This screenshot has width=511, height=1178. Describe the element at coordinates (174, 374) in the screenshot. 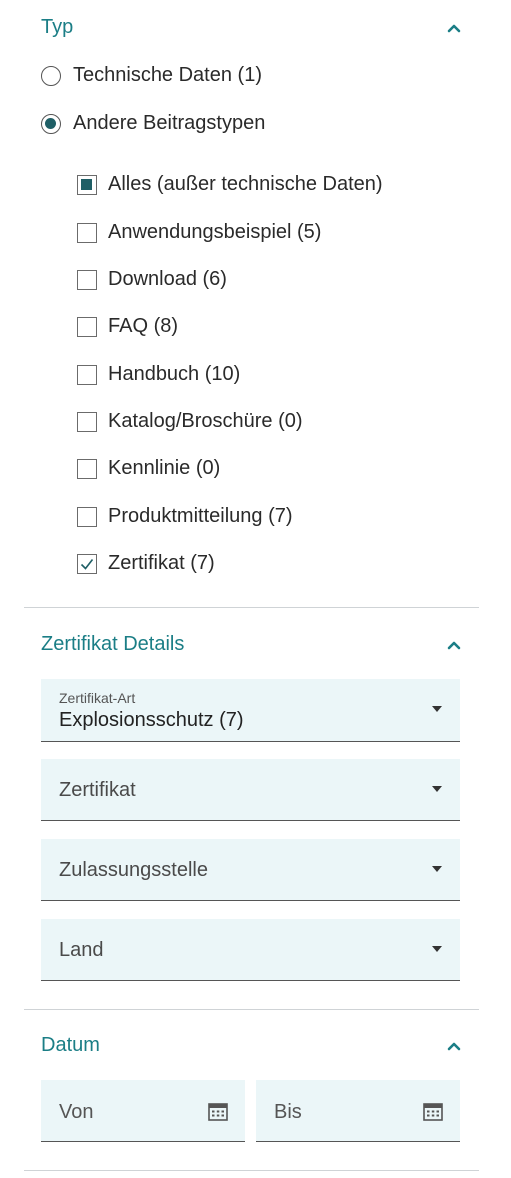

I see `checkbox-label: Handbuch (10)` at that location.